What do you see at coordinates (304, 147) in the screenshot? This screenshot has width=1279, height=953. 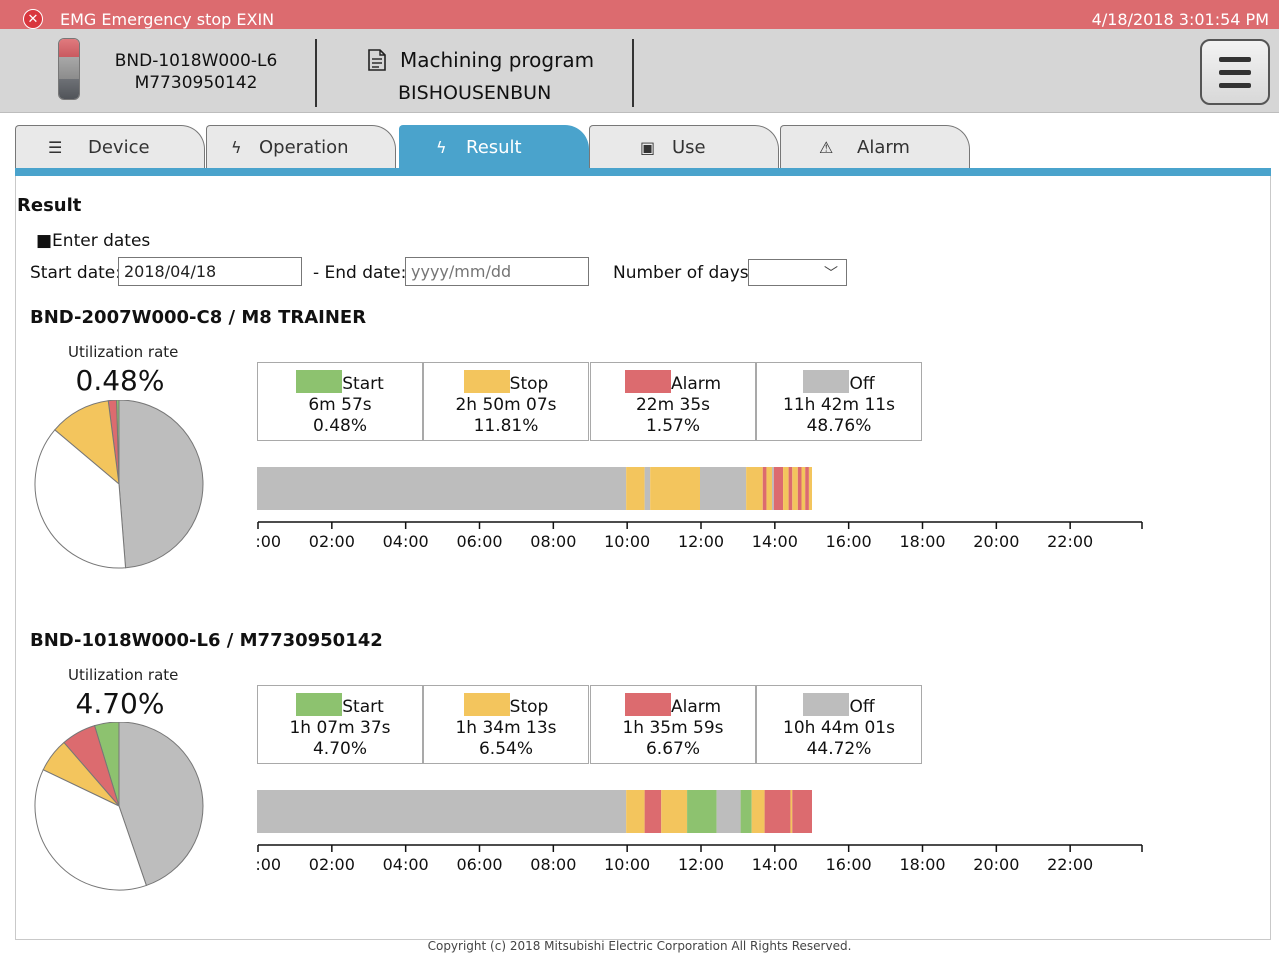 I see `tab-label: Operation` at bounding box center [304, 147].